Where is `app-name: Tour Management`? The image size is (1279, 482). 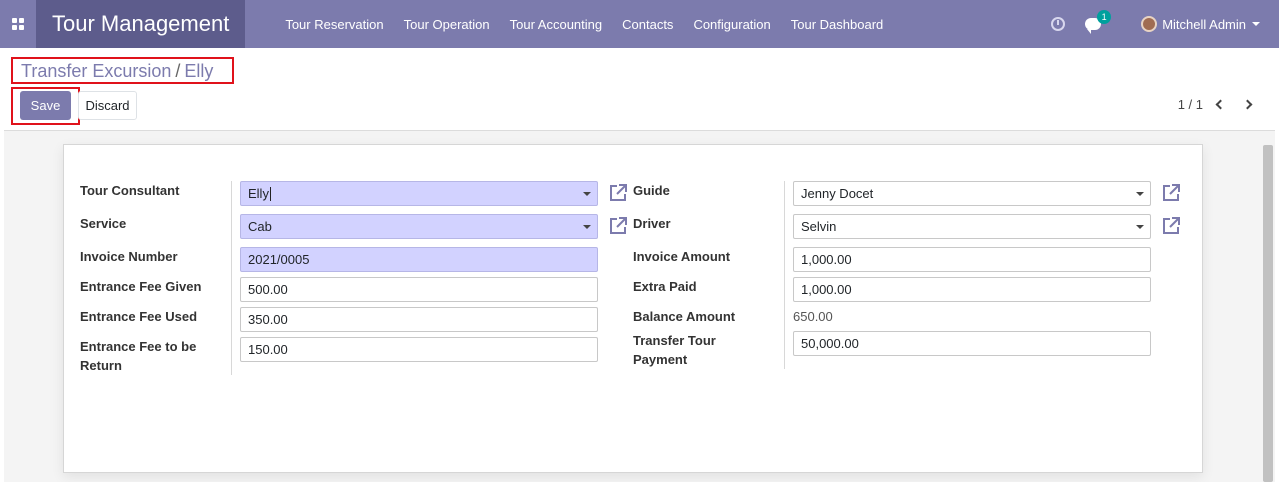
app-name: Tour Management is located at coordinates (141, 24).